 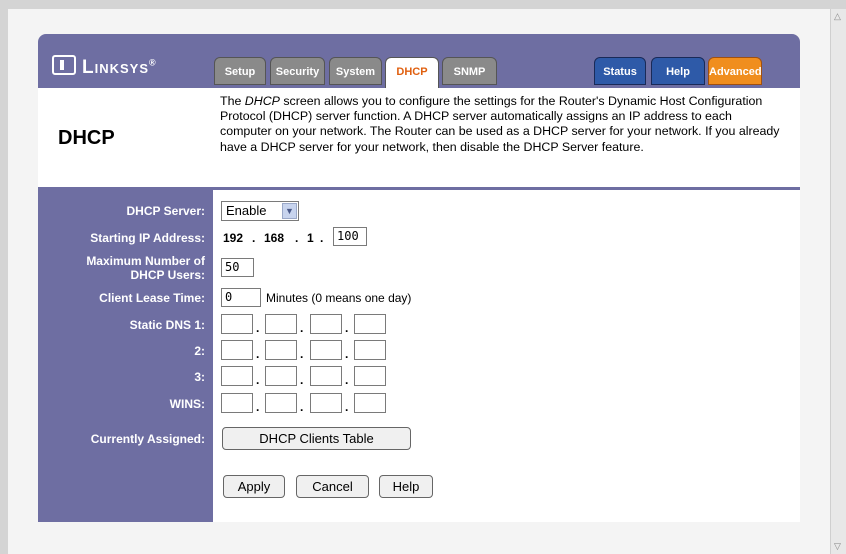 I want to click on apply-button: Apply, so click(x=254, y=486).